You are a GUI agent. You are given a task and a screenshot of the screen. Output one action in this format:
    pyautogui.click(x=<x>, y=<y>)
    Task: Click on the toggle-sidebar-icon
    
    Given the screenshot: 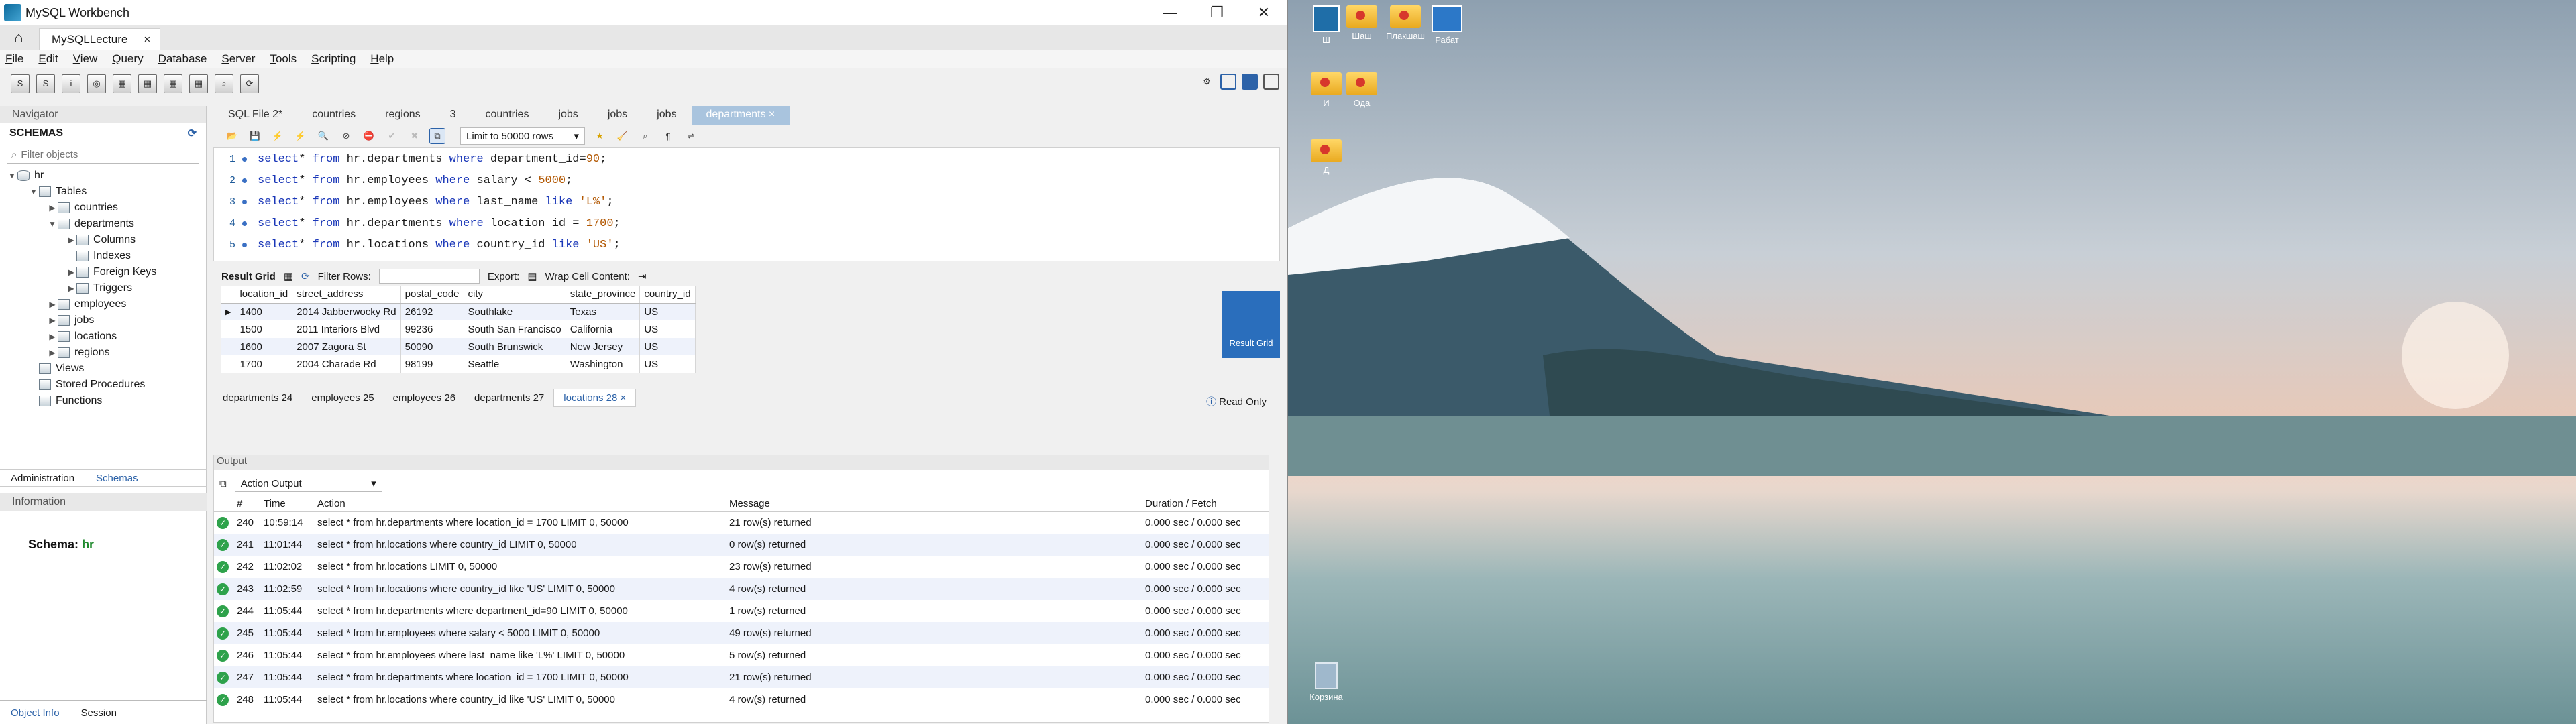 What is the action you would take?
    pyautogui.click(x=1228, y=82)
    